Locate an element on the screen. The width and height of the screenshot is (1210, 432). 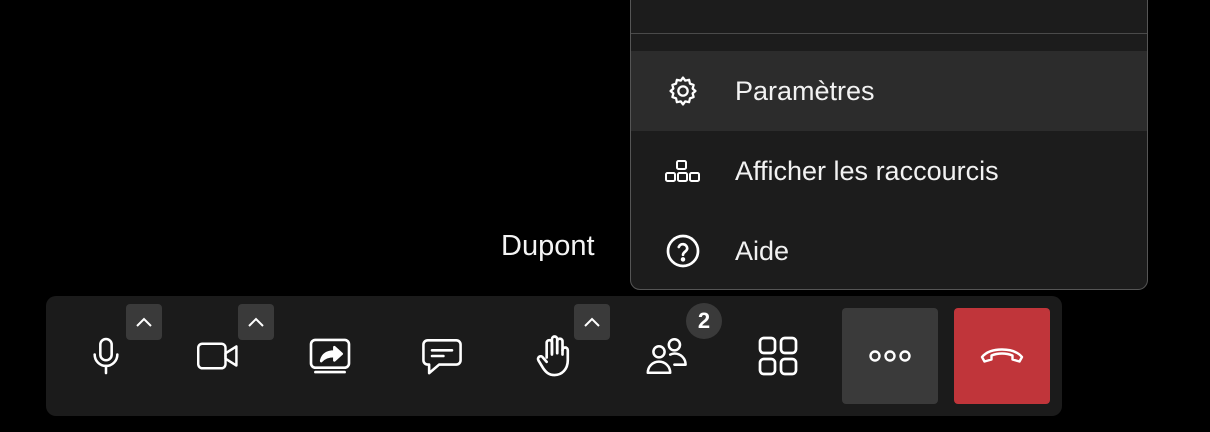
microphone-icon is located at coordinates (106, 356).